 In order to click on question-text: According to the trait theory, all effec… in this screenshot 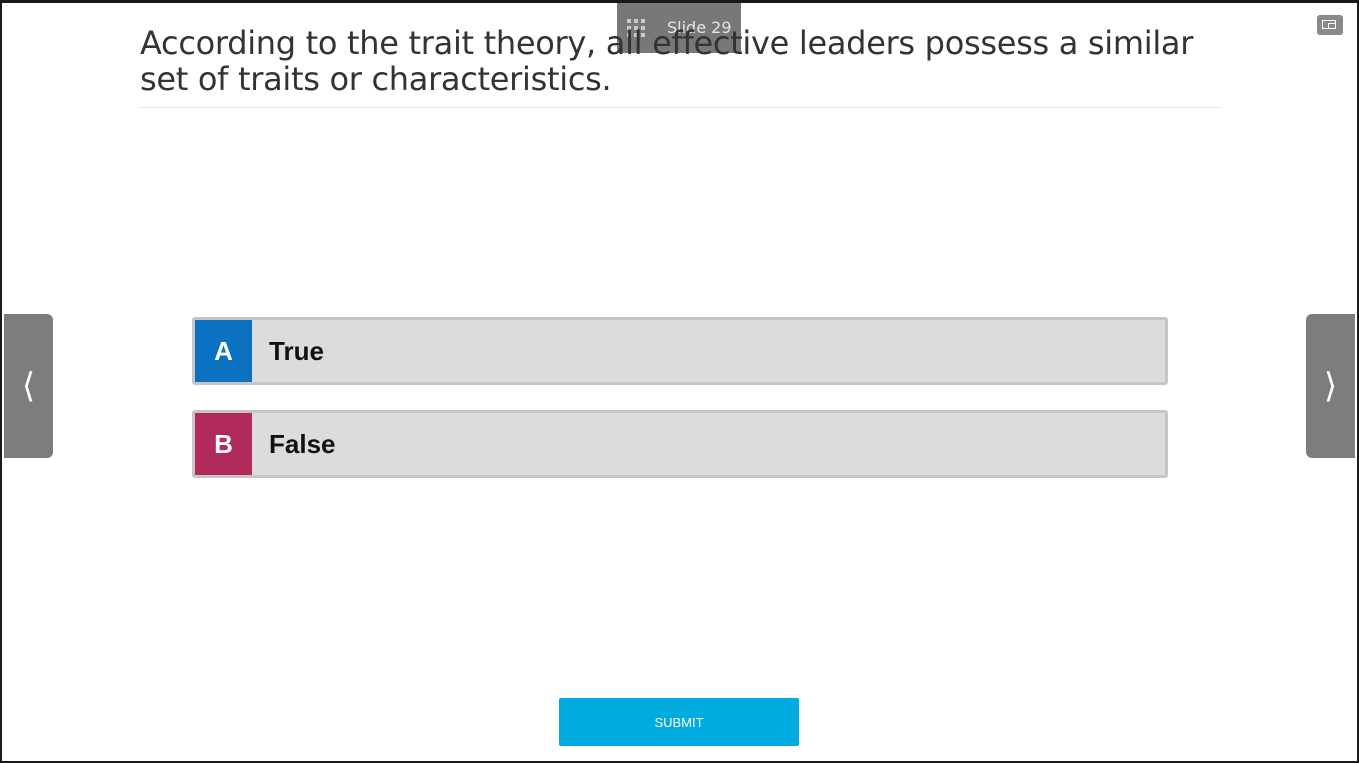, I will do `click(667, 61)`.